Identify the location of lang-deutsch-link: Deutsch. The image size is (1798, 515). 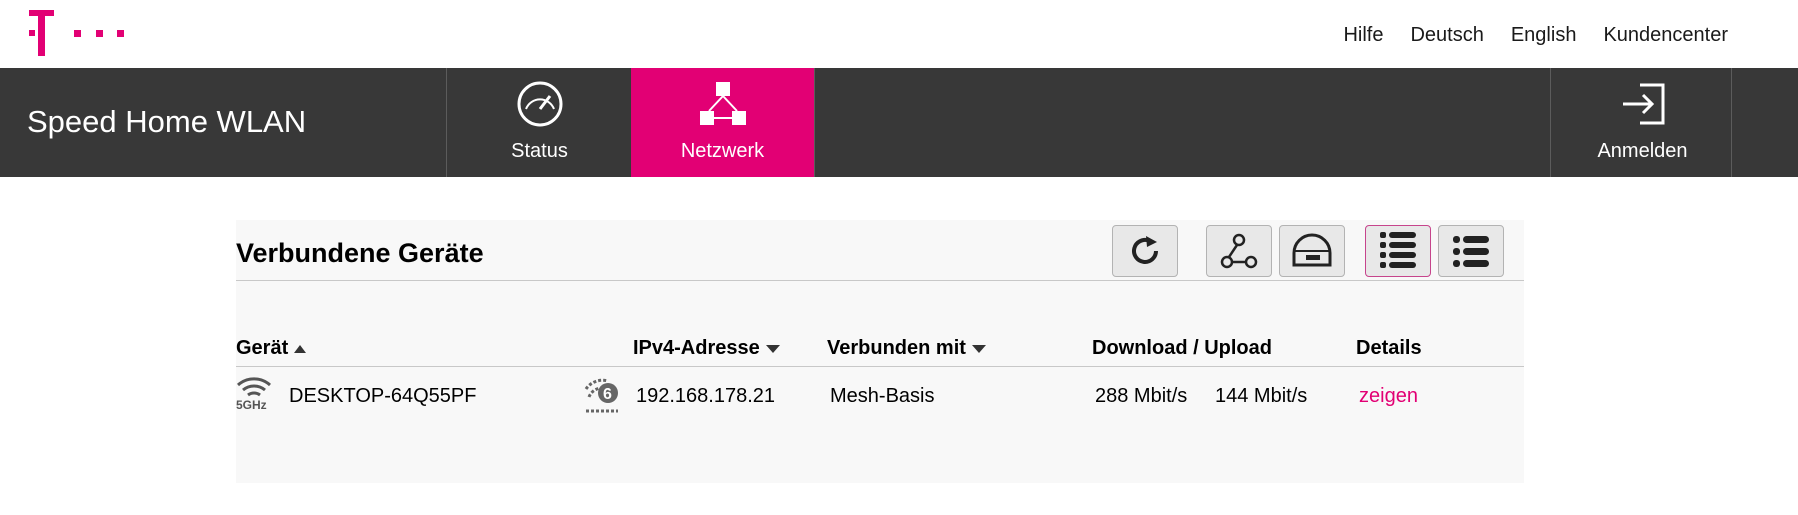
(1446, 35).